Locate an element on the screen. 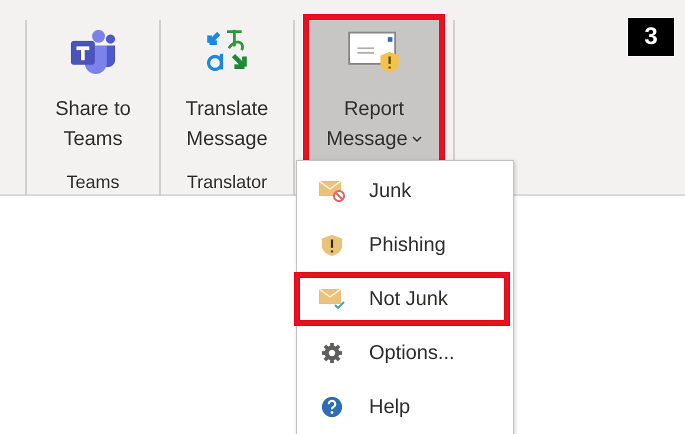 The image size is (685, 434). menu-item: Not Junk is located at coordinates (402, 299).